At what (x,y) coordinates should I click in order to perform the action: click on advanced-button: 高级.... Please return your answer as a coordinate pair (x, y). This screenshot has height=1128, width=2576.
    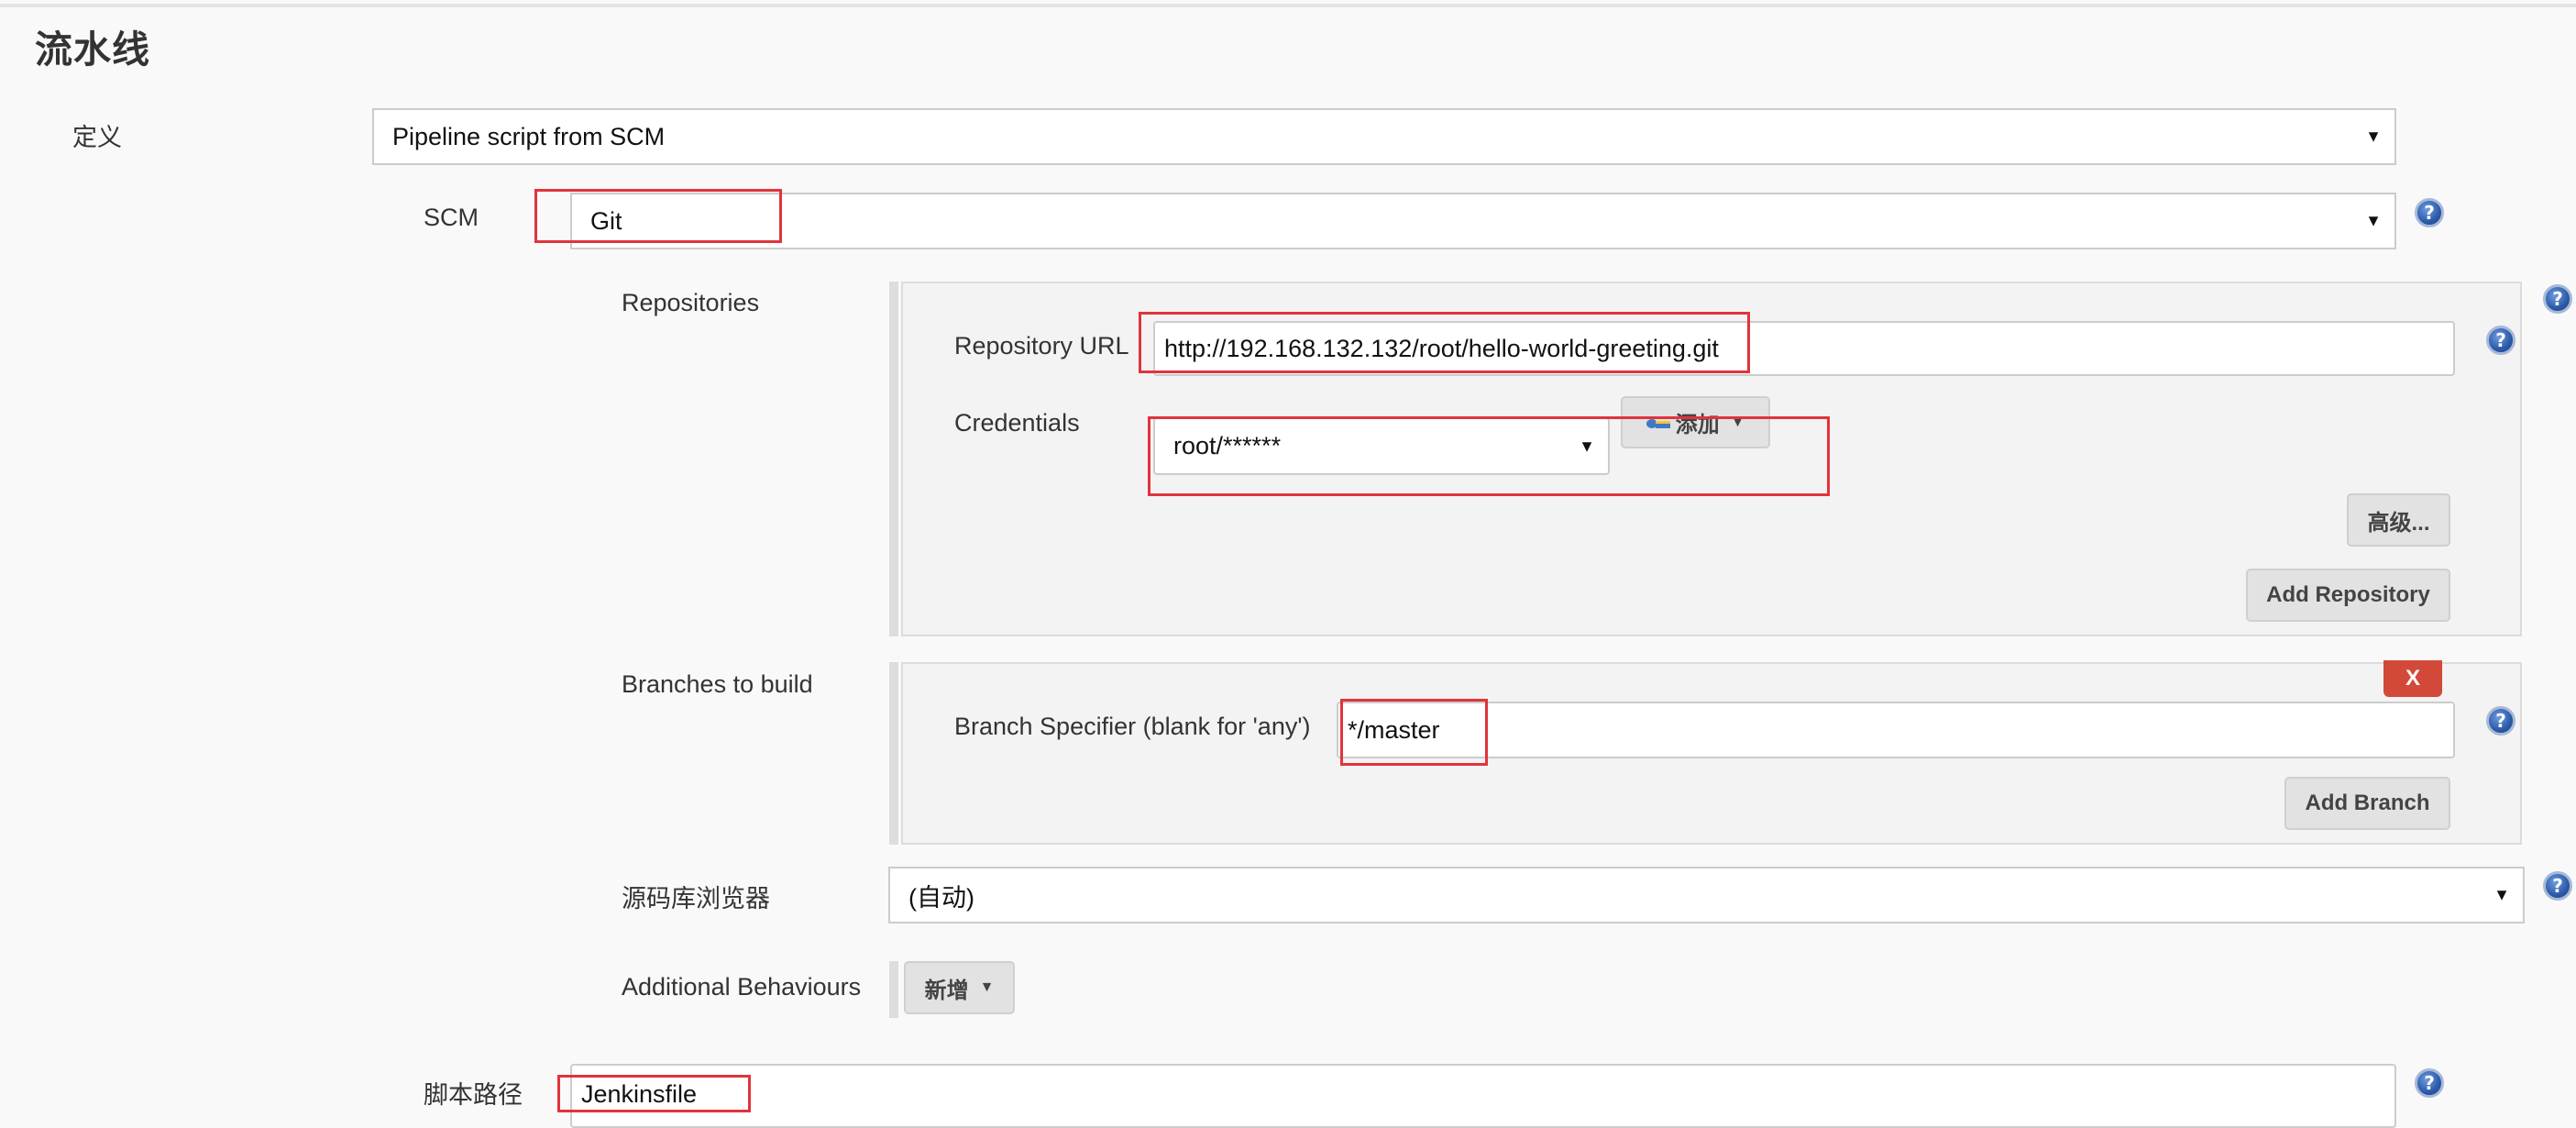
    Looking at the image, I should click on (2398, 520).